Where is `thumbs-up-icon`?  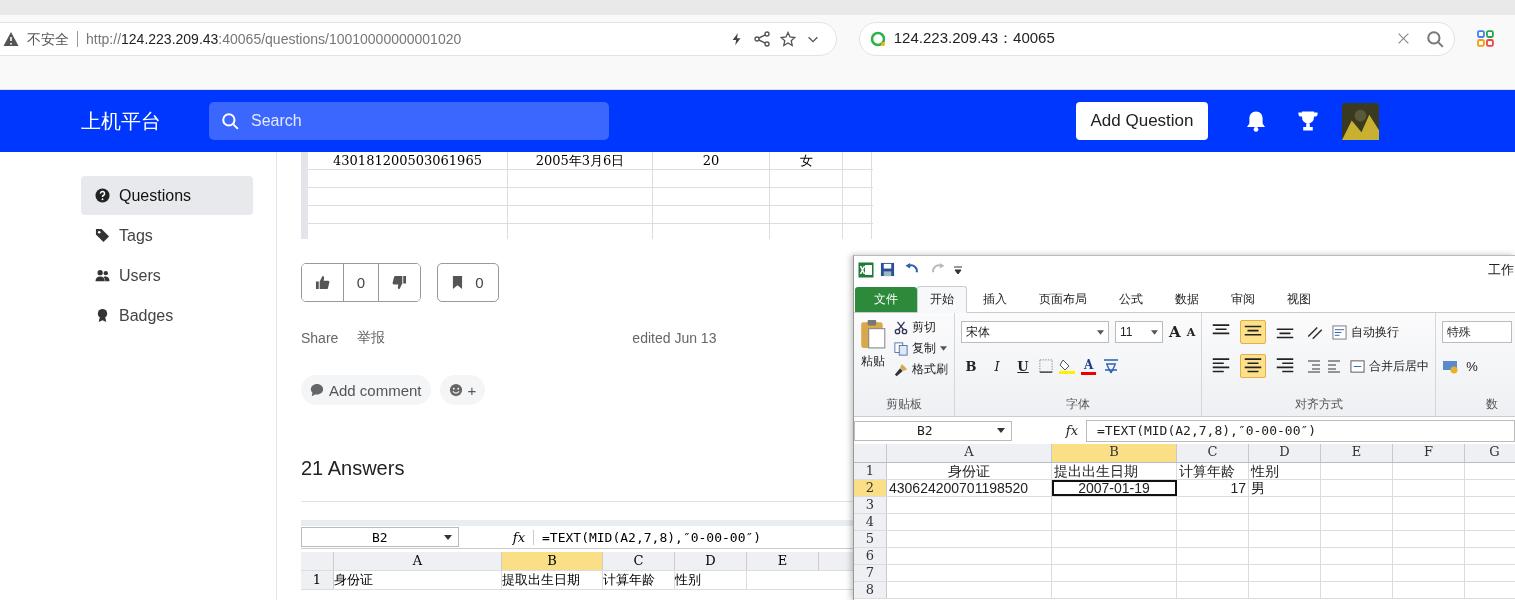 thumbs-up-icon is located at coordinates (322, 282).